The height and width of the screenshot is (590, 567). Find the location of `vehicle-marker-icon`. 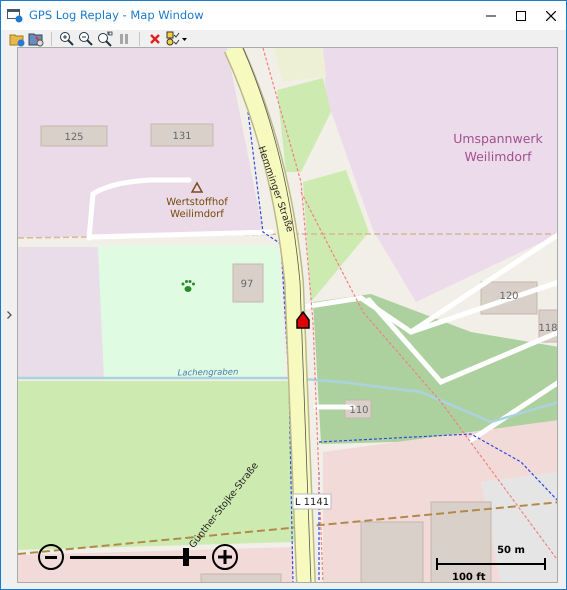

vehicle-marker-icon is located at coordinates (303, 319).